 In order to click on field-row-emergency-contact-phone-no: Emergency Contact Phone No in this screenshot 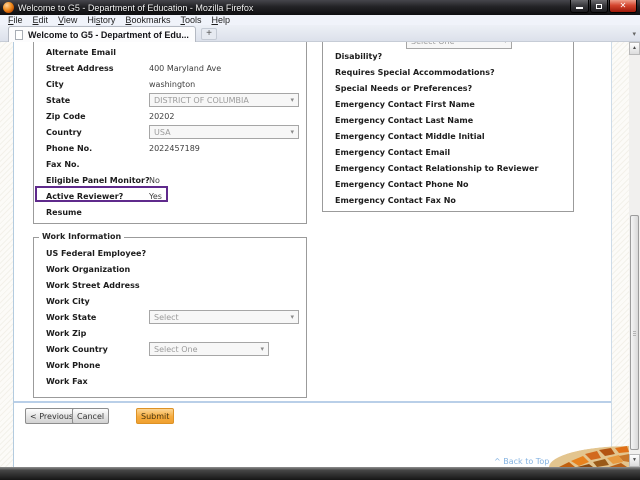, I will do `click(448, 184)`.